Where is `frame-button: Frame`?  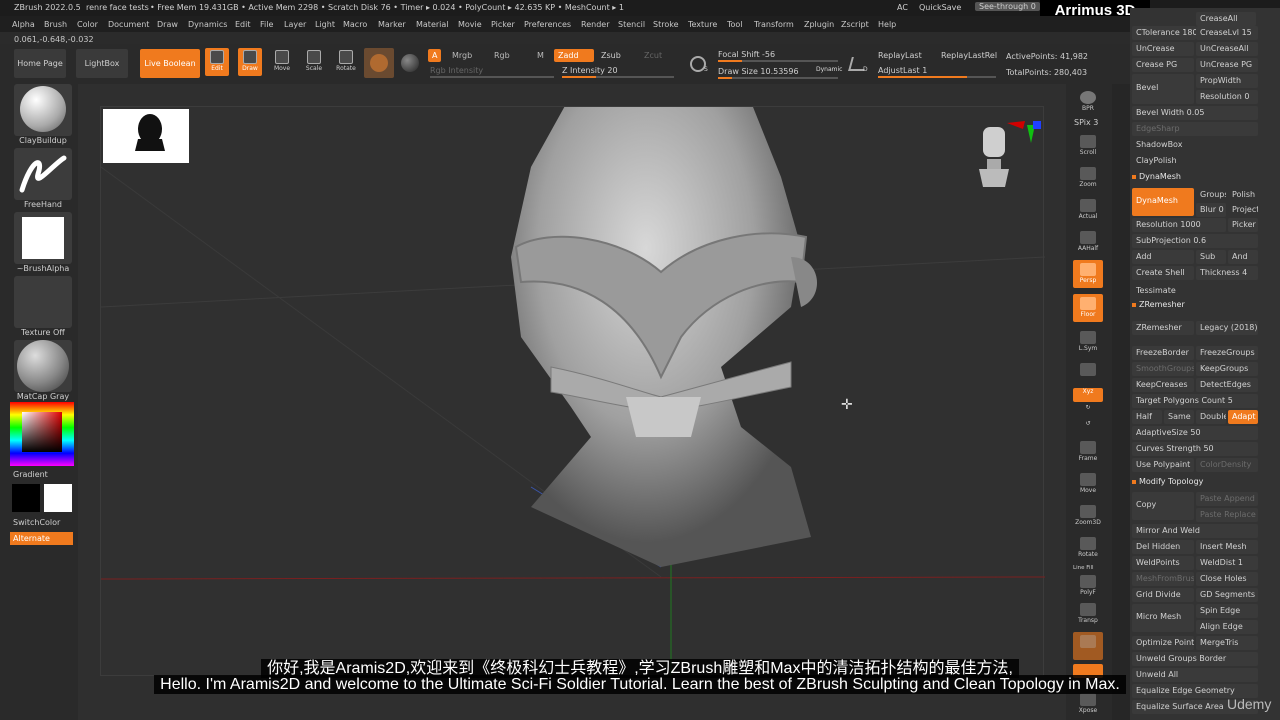 frame-button: Frame is located at coordinates (1088, 452).